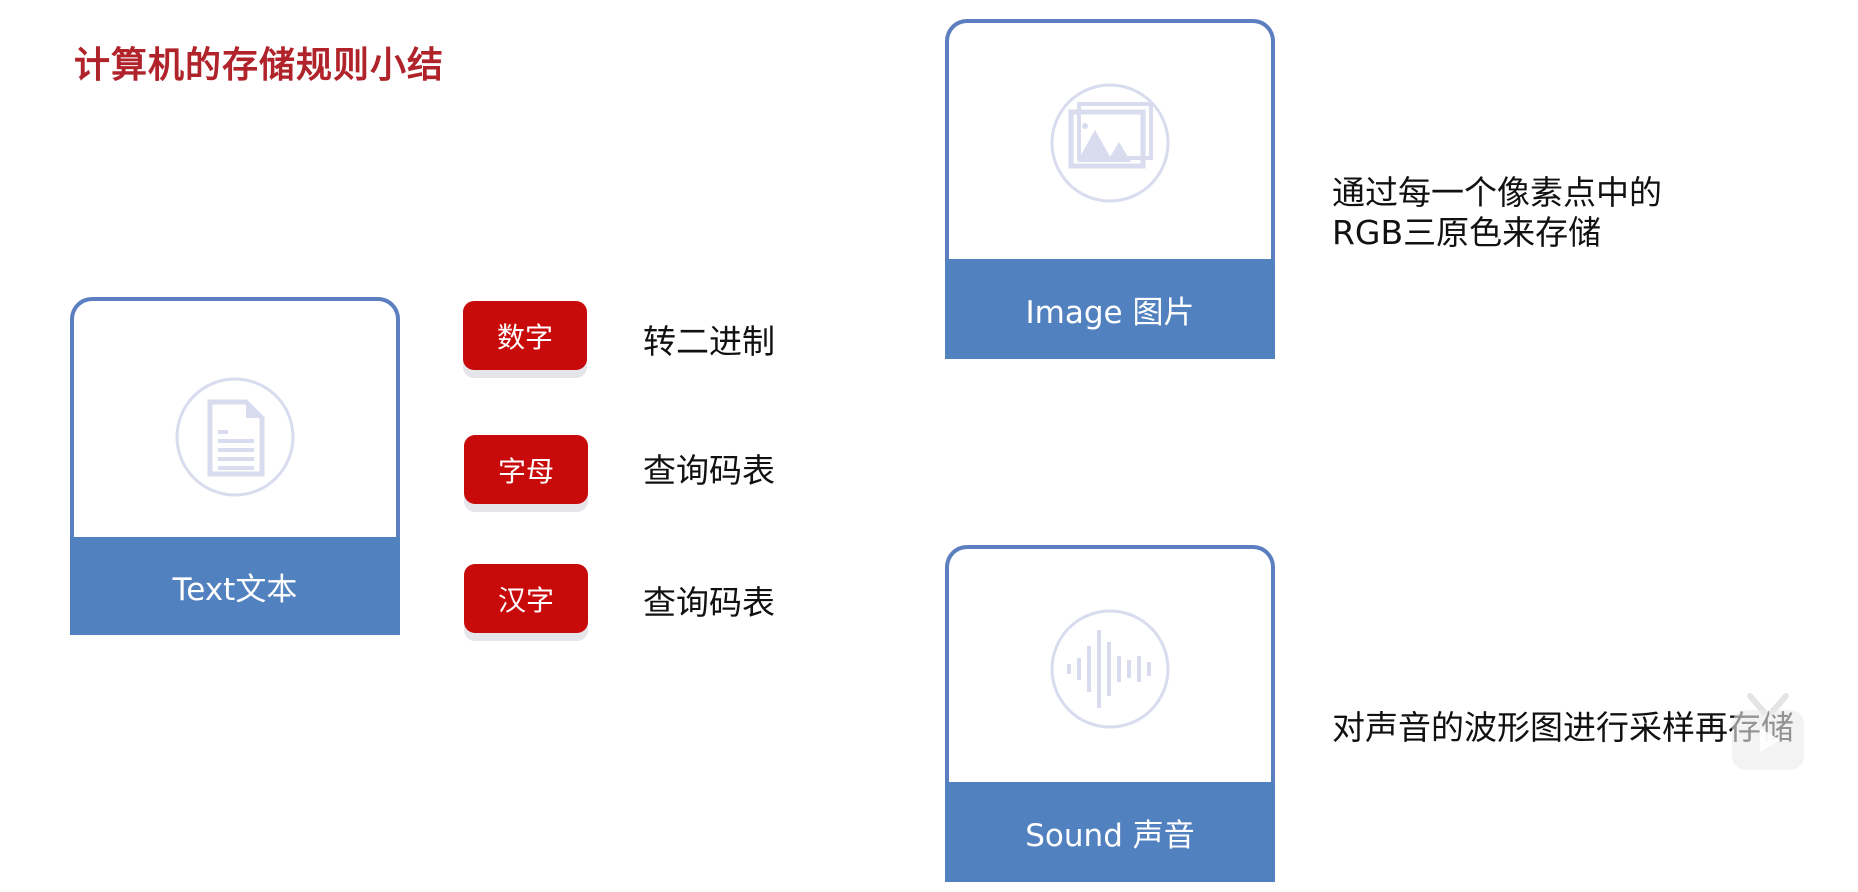  I want to click on image-rule-line1: 通过每一个像素点中的, so click(1497, 192).